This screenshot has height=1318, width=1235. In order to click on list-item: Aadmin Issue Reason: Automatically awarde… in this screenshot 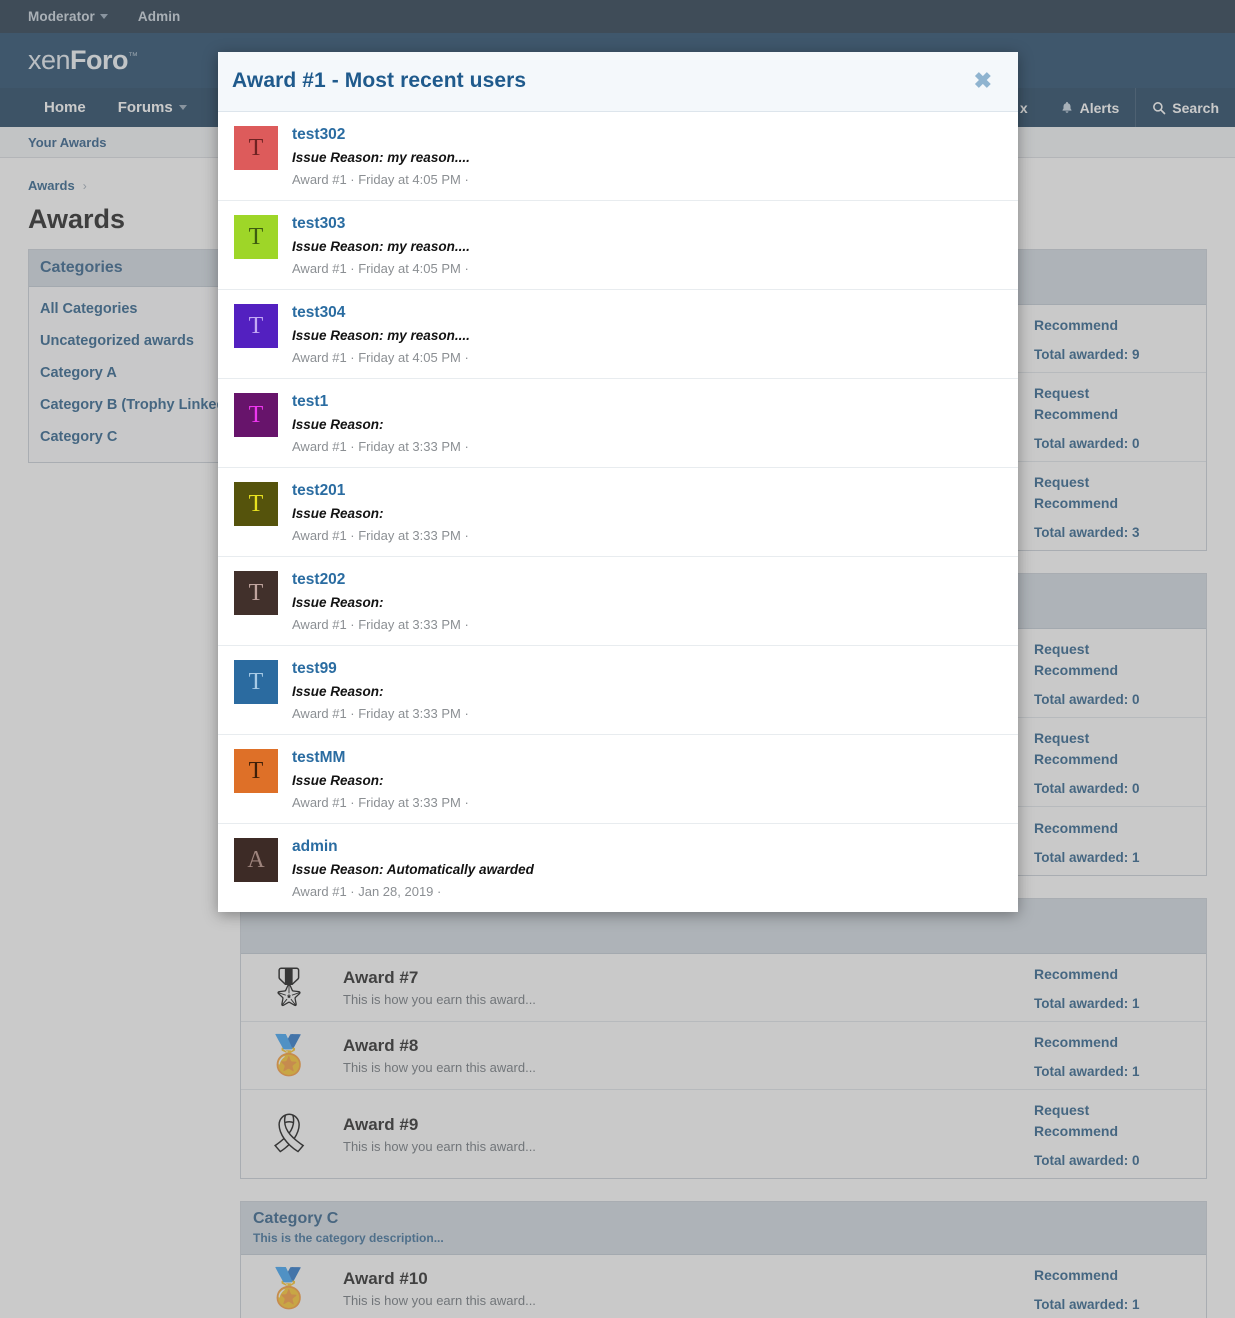, I will do `click(618, 868)`.